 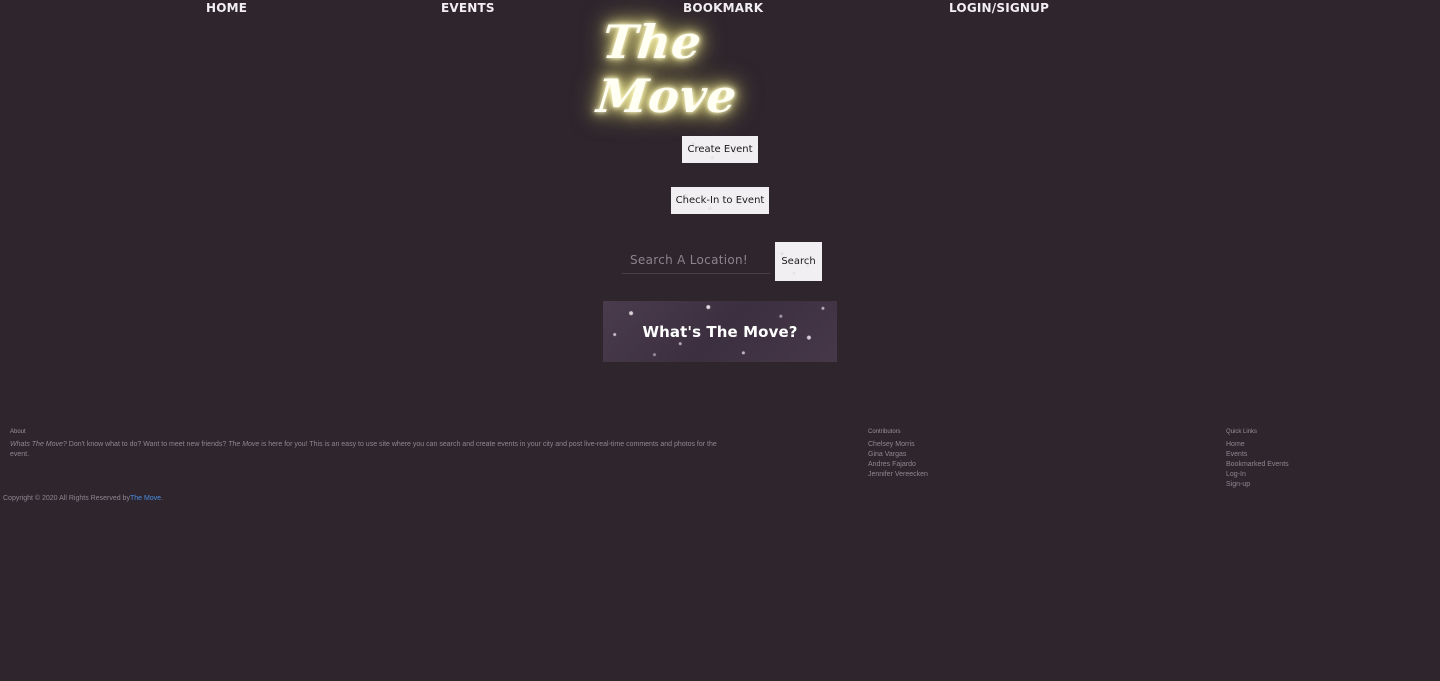 What do you see at coordinates (887, 454) in the screenshot?
I see `contributor-name: Gina Vargas` at bounding box center [887, 454].